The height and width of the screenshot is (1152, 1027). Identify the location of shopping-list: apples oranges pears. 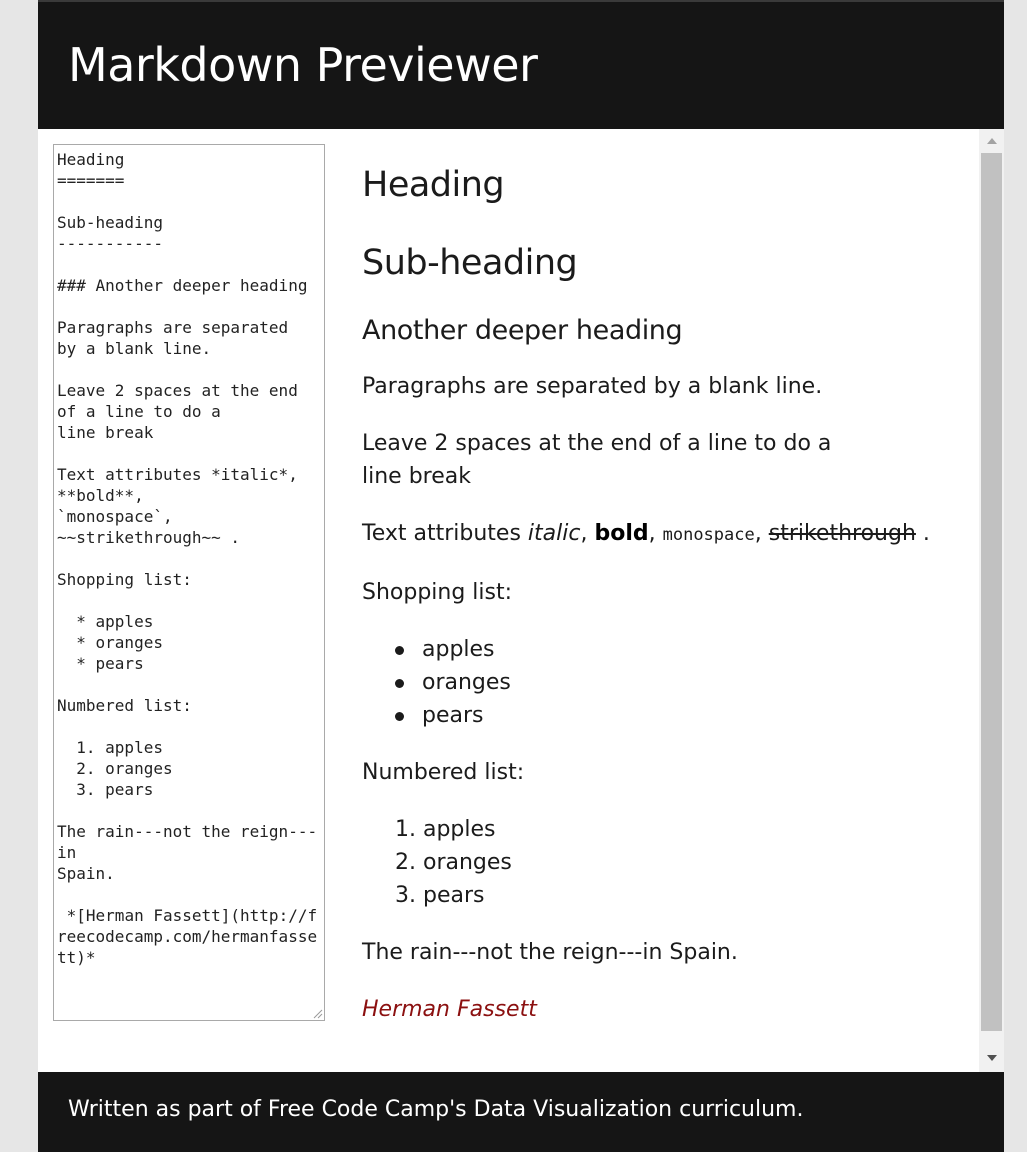
(662, 682).